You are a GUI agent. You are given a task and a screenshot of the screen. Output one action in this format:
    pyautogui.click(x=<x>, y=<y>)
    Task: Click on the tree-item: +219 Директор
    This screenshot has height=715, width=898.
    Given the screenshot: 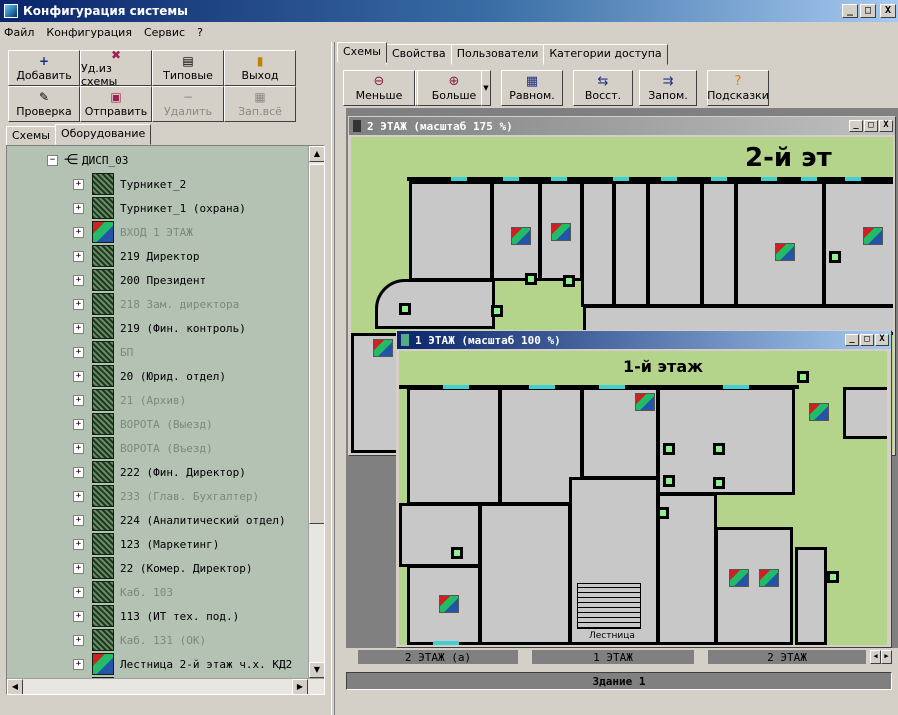 What is the action you would take?
    pyautogui.click(x=136, y=256)
    